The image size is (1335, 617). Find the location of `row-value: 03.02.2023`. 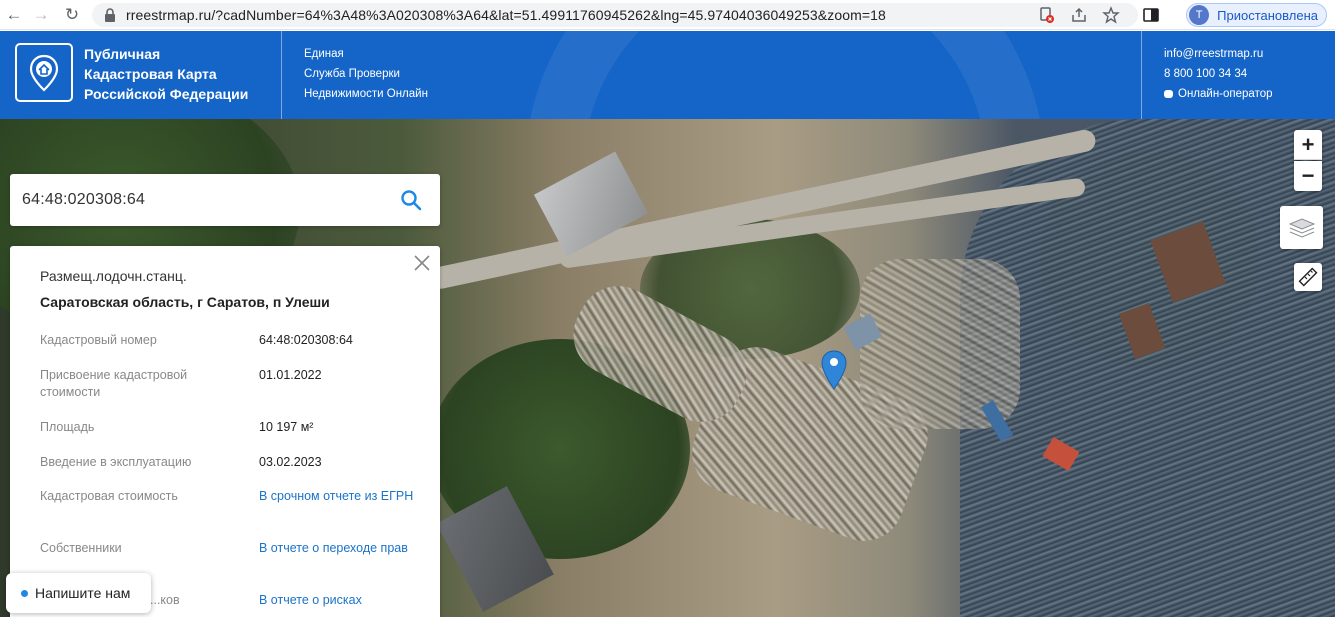

row-value: 03.02.2023 is located at coordinates (290, 462).